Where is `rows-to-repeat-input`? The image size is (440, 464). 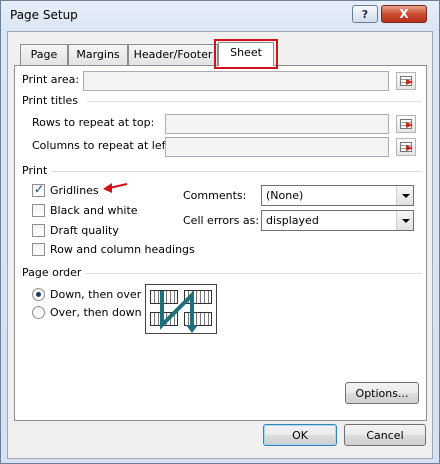
rows-to-repeat-input is located at coordinates (277, 124).